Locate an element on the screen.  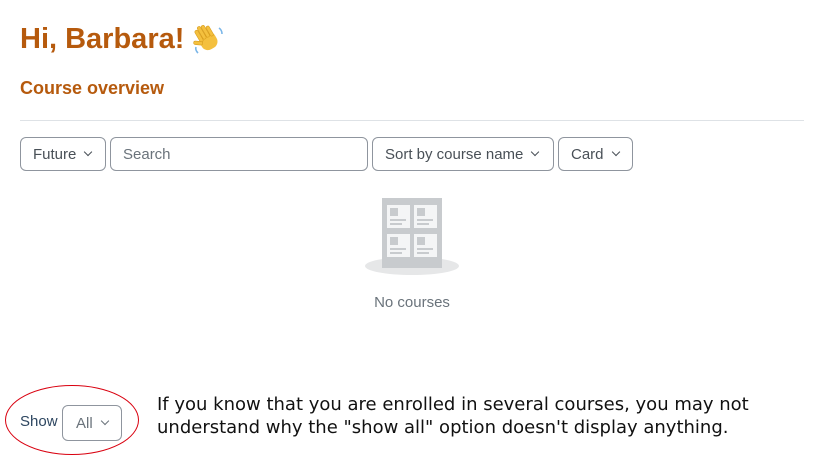
show-label: Show is located at coordinates (39, 421).